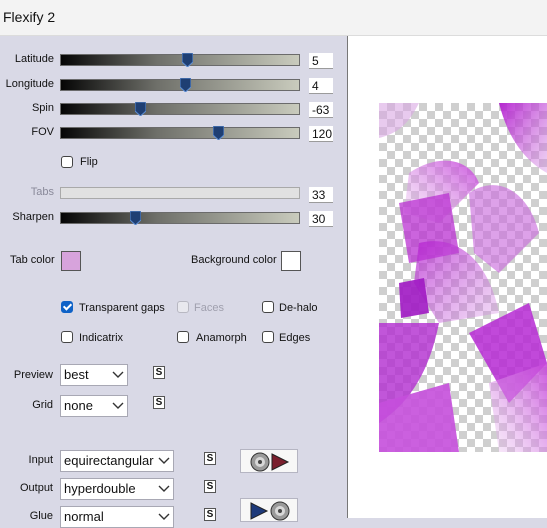  What do you see at coordinates (42, 132) in the screenshot?
I see `fov-label: FOV` at bounding box center [42, 132].